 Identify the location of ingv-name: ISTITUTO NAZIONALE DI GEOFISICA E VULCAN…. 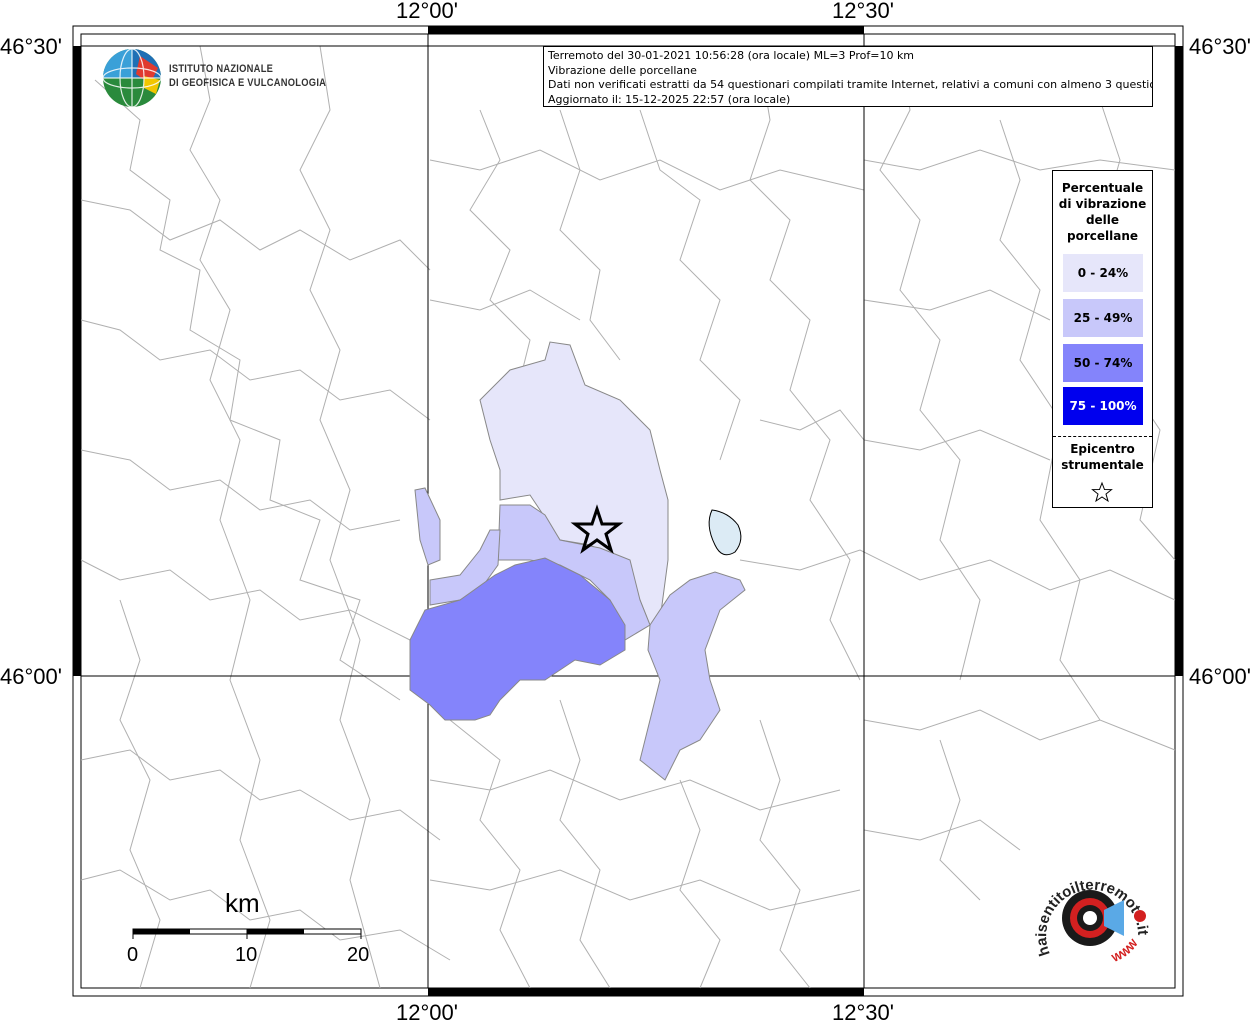
(247, 76).